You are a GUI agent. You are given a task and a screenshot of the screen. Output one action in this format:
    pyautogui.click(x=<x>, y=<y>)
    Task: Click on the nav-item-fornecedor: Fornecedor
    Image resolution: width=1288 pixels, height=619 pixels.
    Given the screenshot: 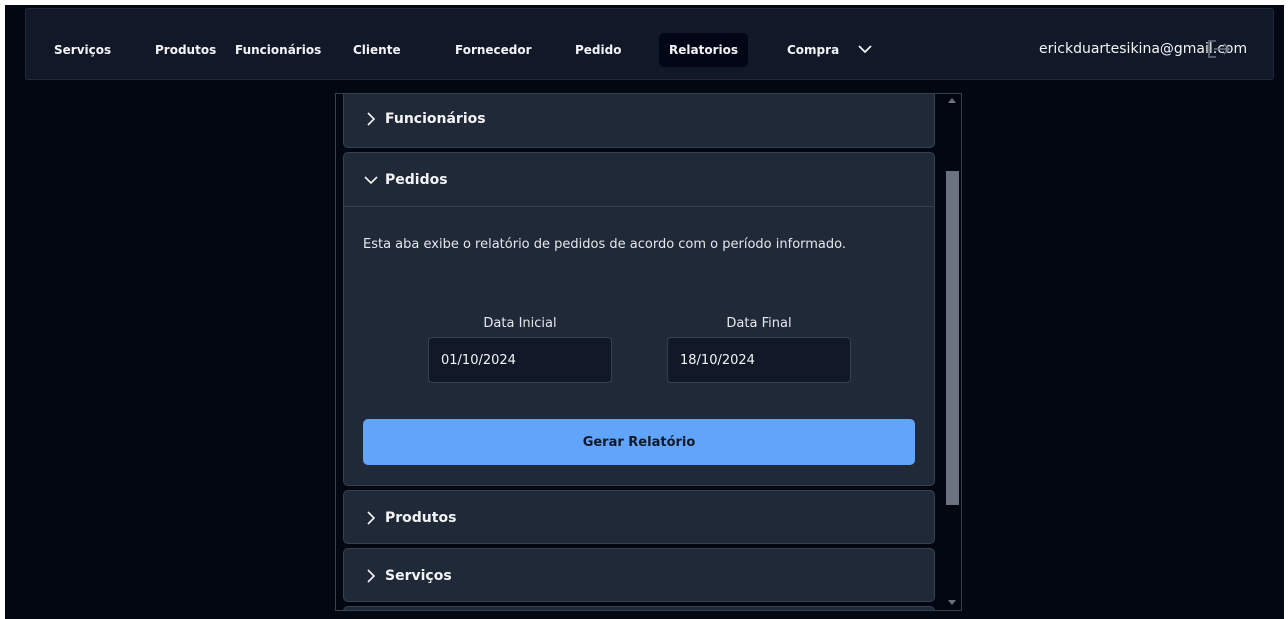 What is the action you would take?
    pyautogui.click(x=493, y=50)
    